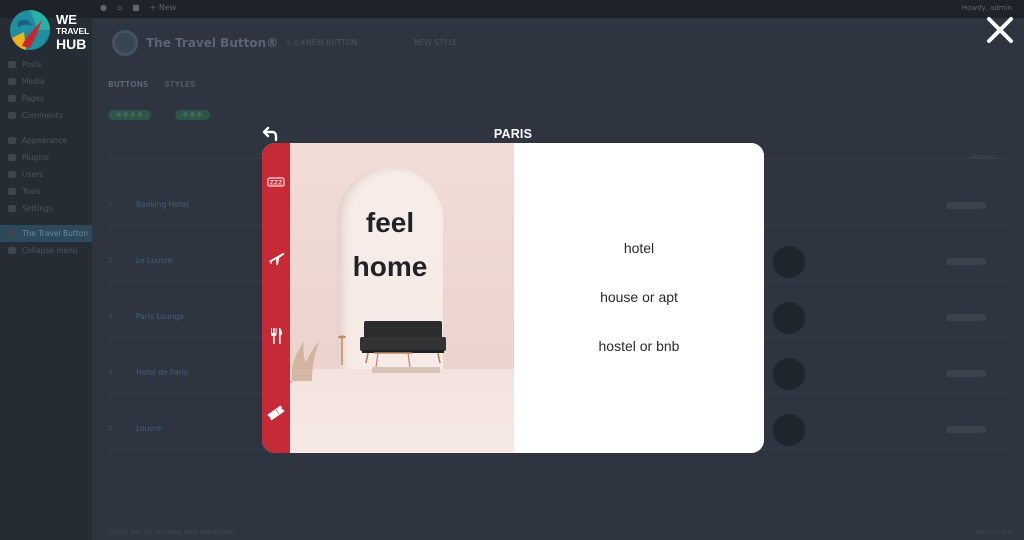 This screenshot has width=1024, height=540. What do you see at coordinates (110, 372) in the screenshot?
I see `row-number: 4` at bounding box center [110, 372].